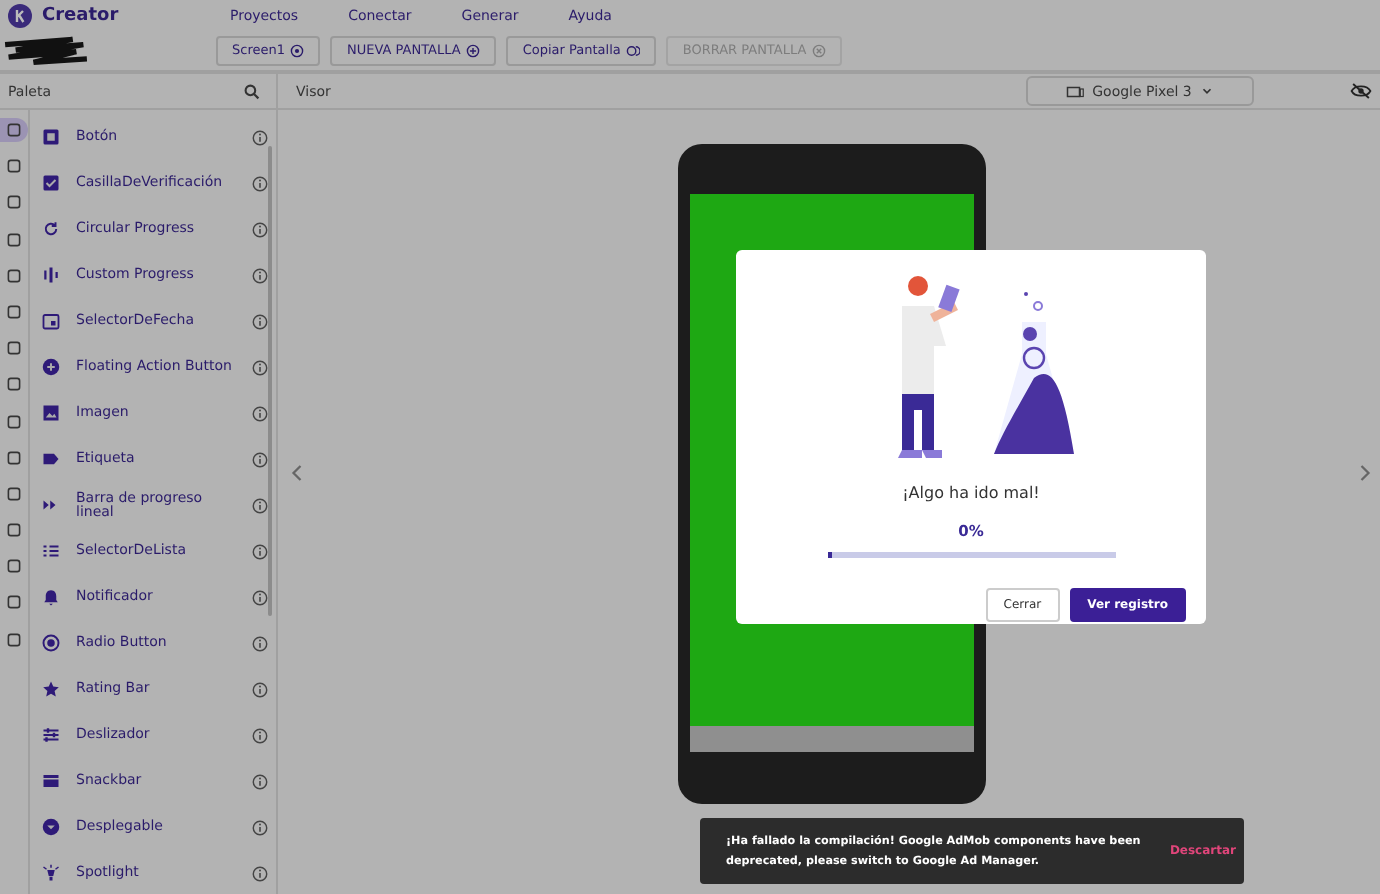 The height and width of the screenshot is (894, 1380). I want to click on chevron-left-icon, so click(297, 472).